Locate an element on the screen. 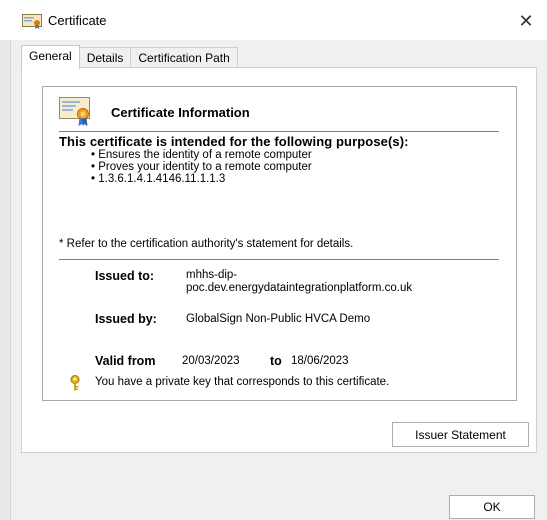  close-icon: ✕ is located at coordinates (526, 20).